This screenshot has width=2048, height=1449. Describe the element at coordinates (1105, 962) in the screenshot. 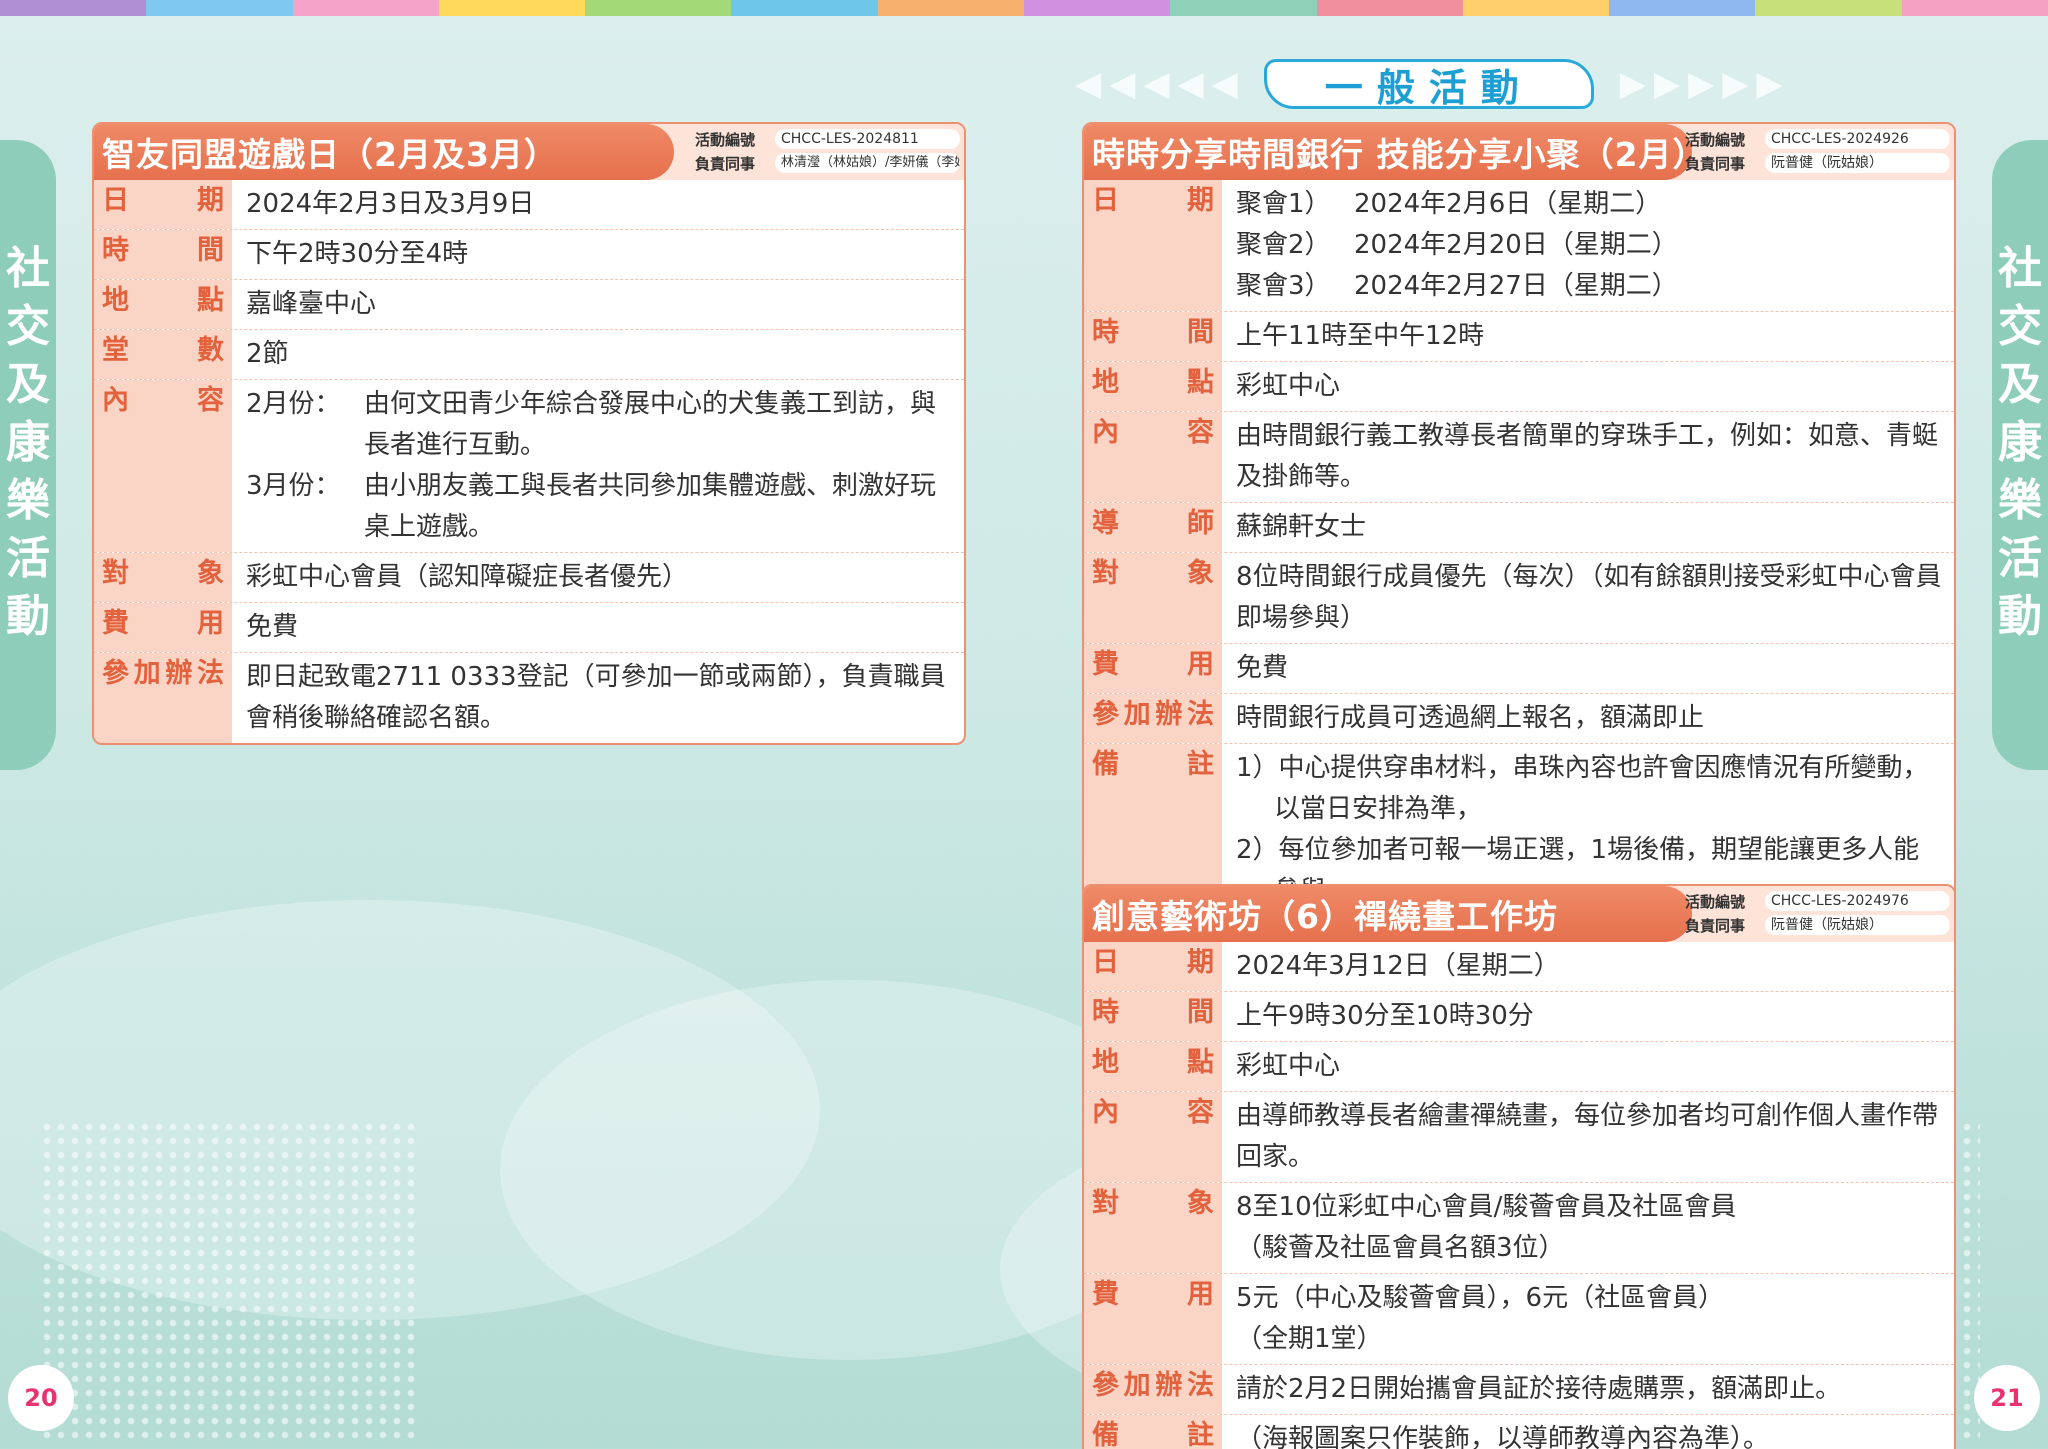

I see `label-char: 日` at that location.